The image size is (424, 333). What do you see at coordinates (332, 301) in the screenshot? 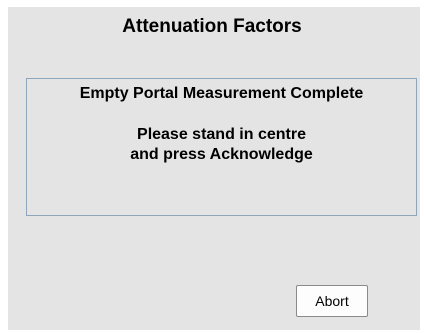
I see `abort-button: Abort` at bounding box center [332, 301].